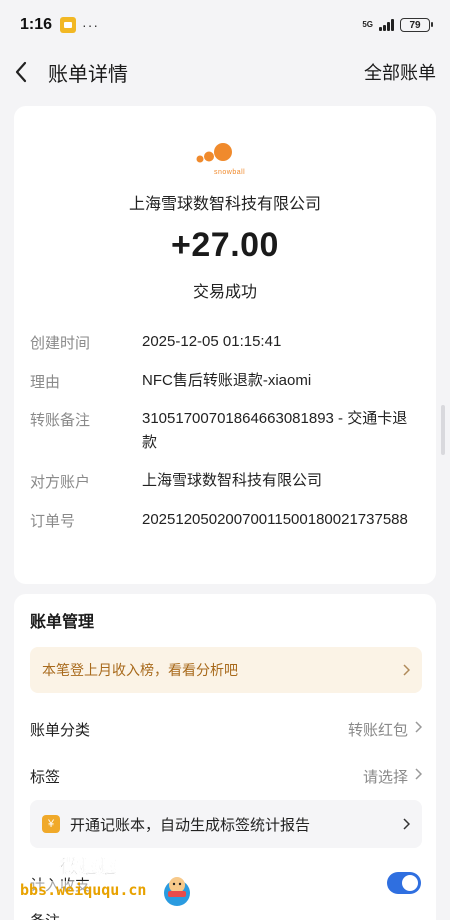  Describe the element at coordinates (51, 824) in the screenshot. I see `notebook-icon: ¥` at that location.